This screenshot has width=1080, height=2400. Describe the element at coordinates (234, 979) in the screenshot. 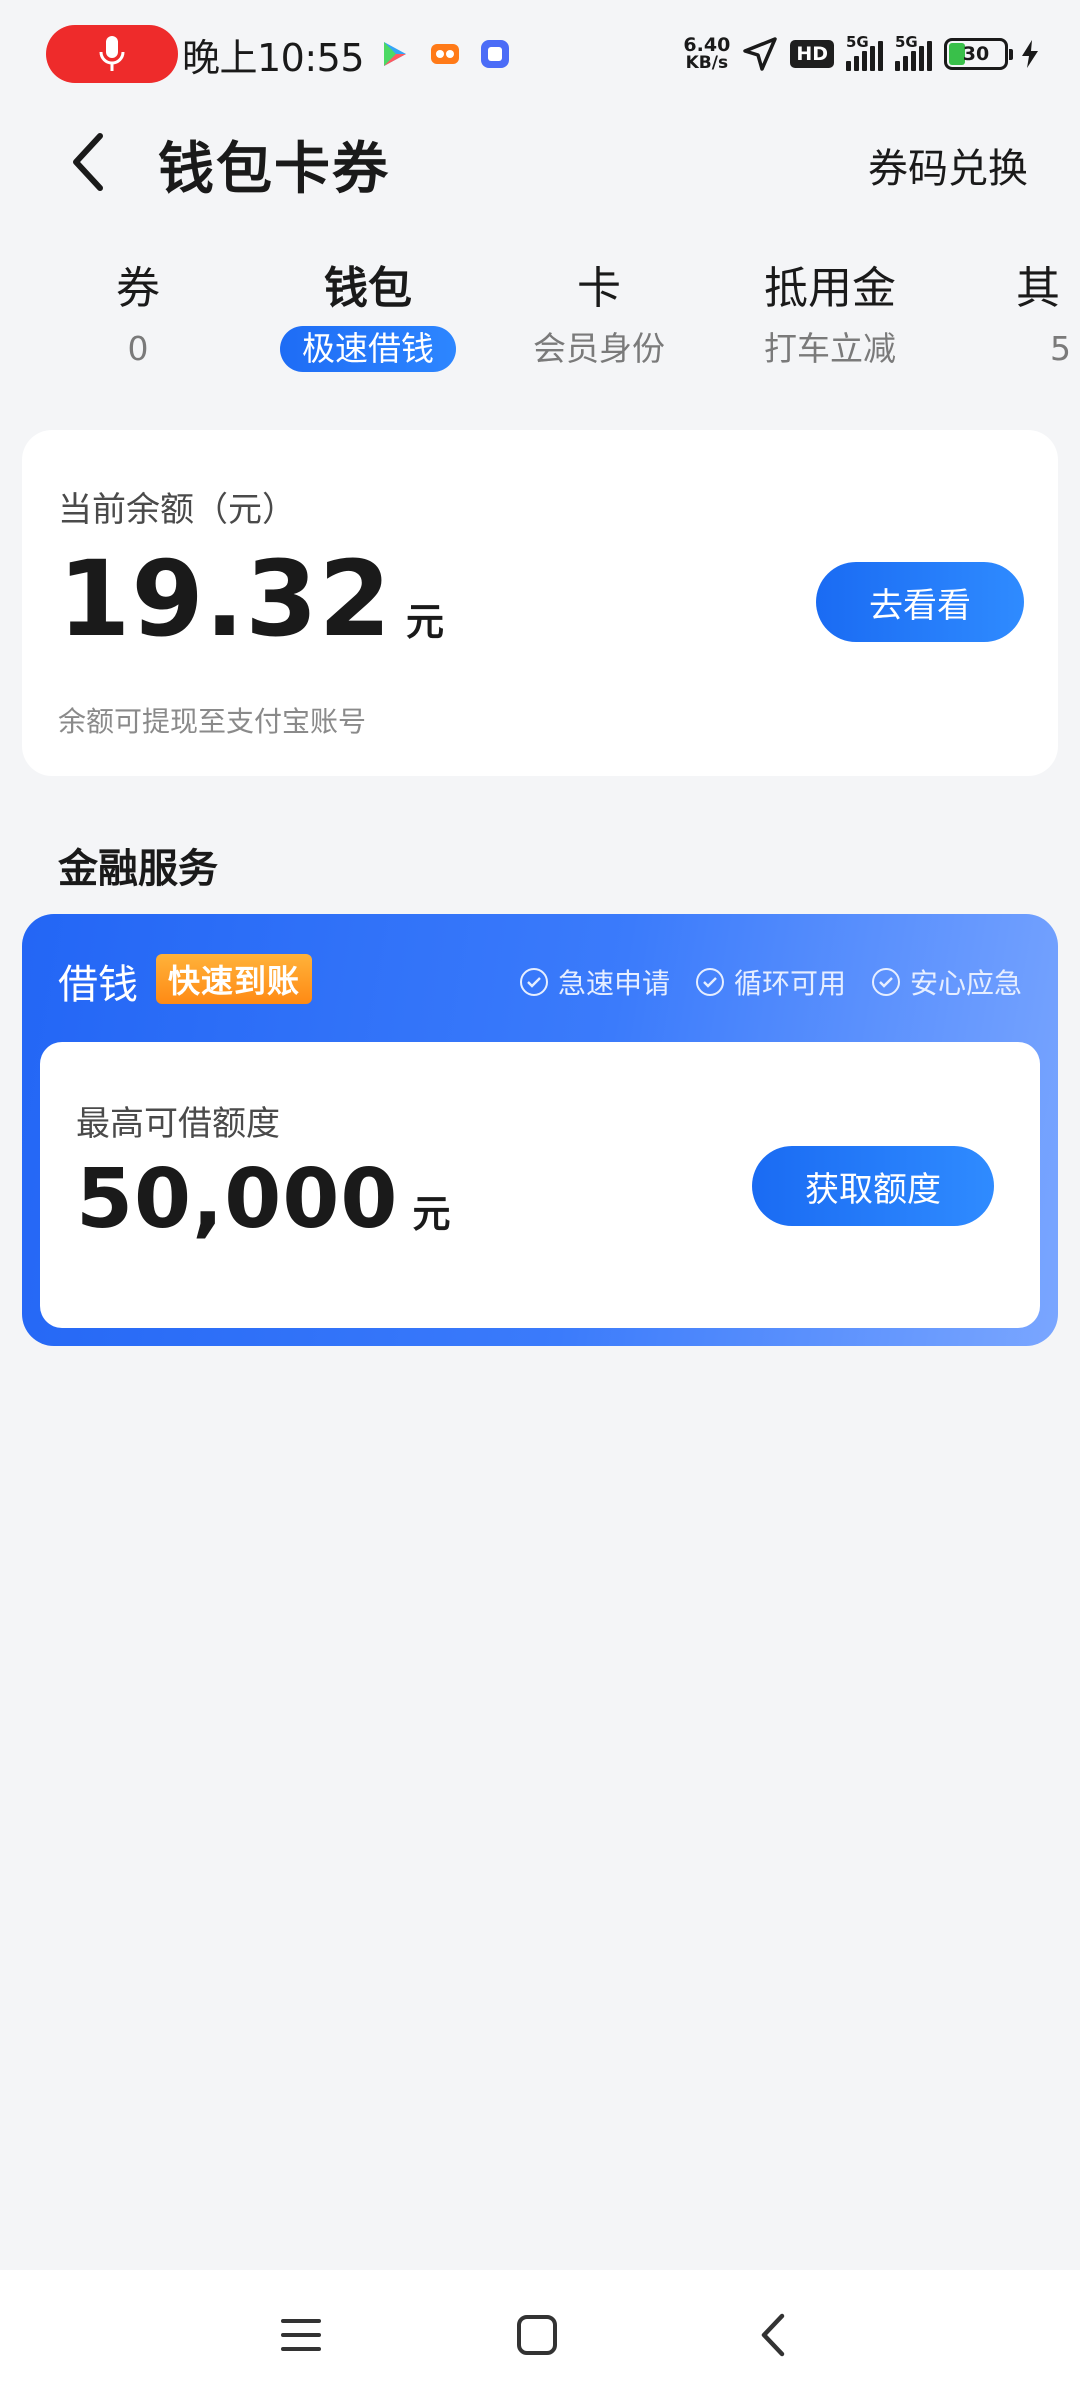

I see `fast-arrival-badge: 快速到账` at that location.